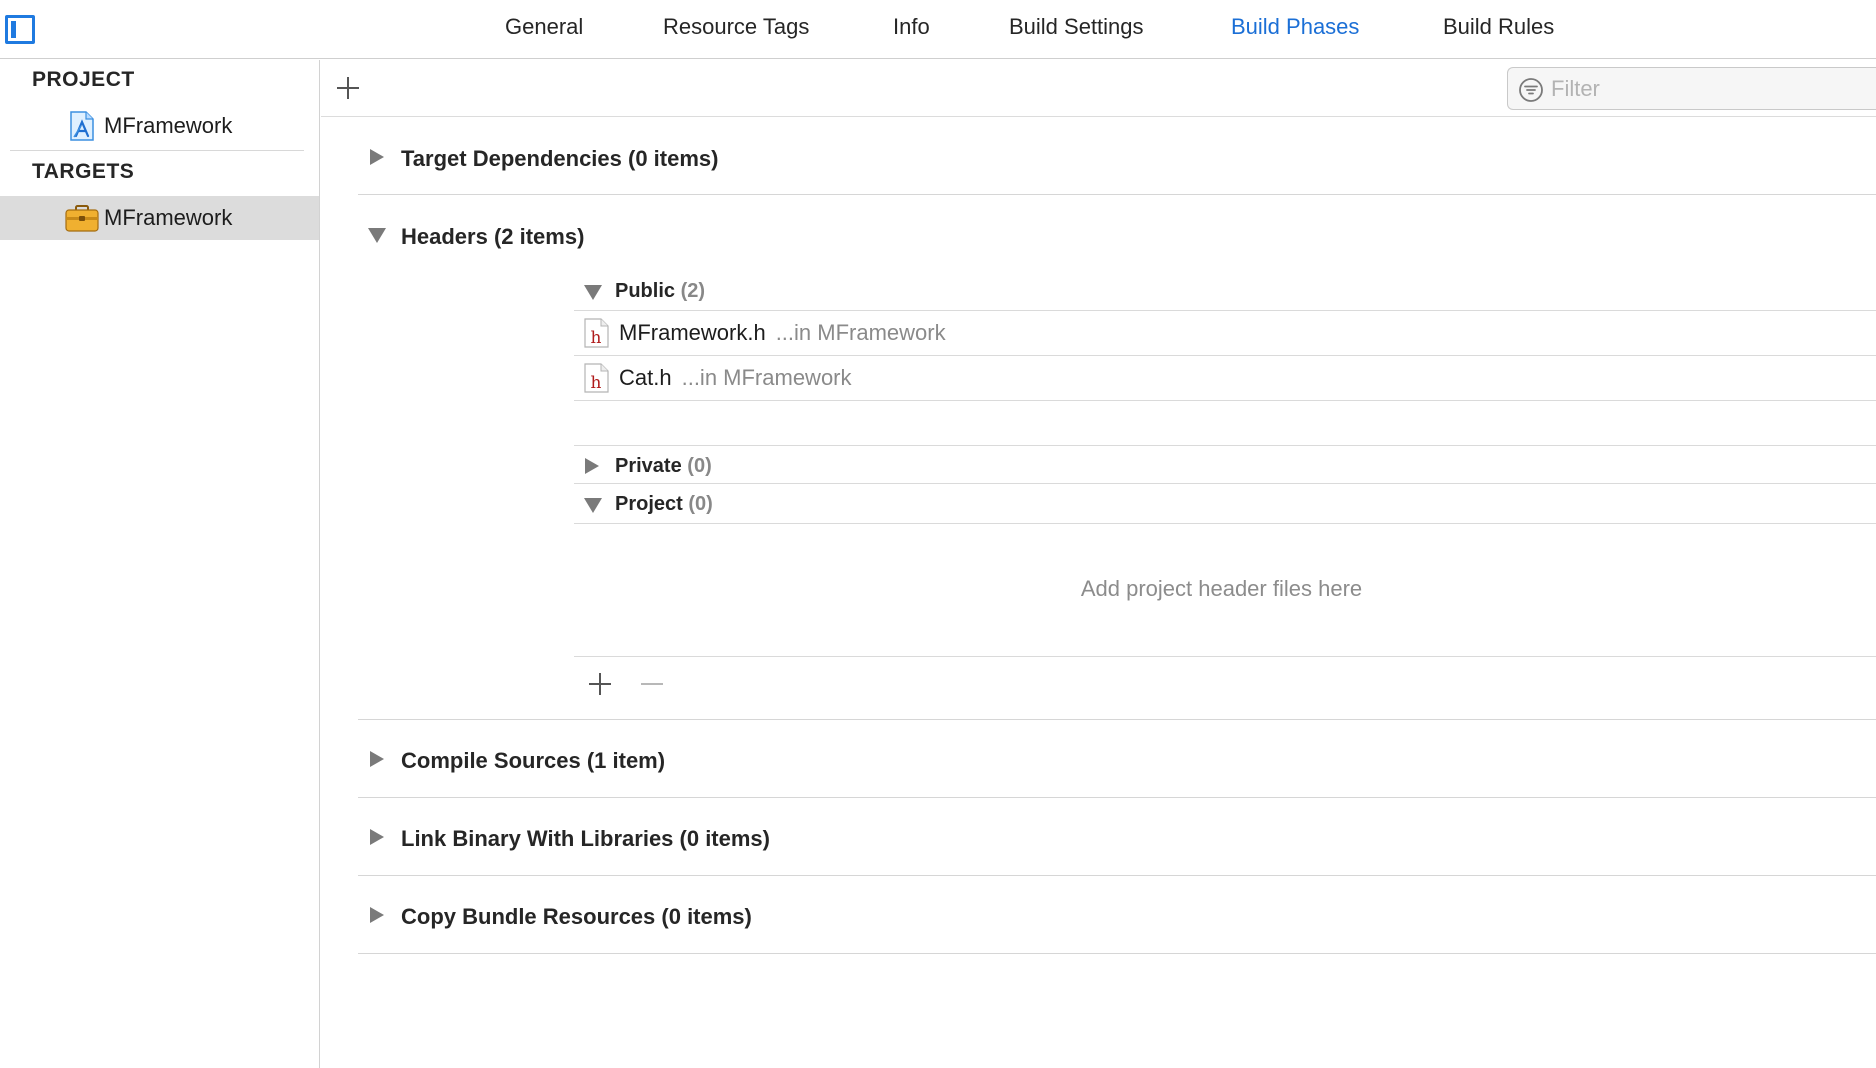 This screenshot has height=1068, width=1876. I want to click on file-name: Cat.h, so click(645, 377).